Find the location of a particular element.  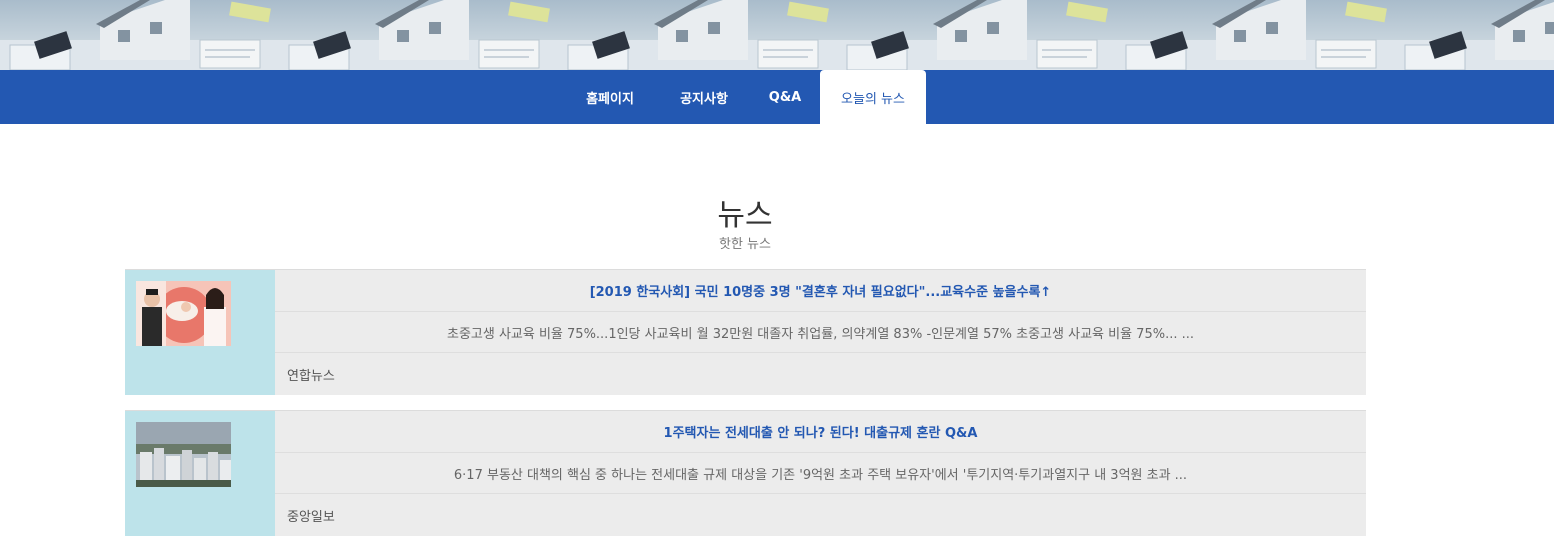

page-title: 뉴스 is located at coordinates (745, 215).